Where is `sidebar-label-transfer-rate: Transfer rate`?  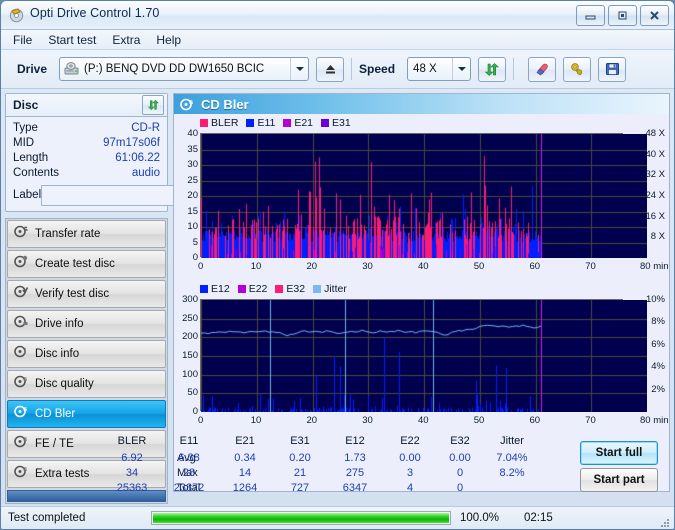 sidebar-label-transfer-rate: Transfer rate is located at coordinates (68, 234).